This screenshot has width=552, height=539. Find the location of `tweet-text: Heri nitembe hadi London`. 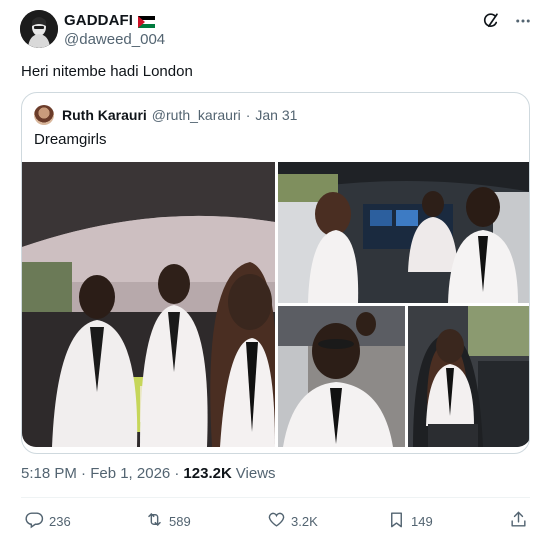

tweet-text: Heri nitembe hadi London is located at coordinates (107, 71).